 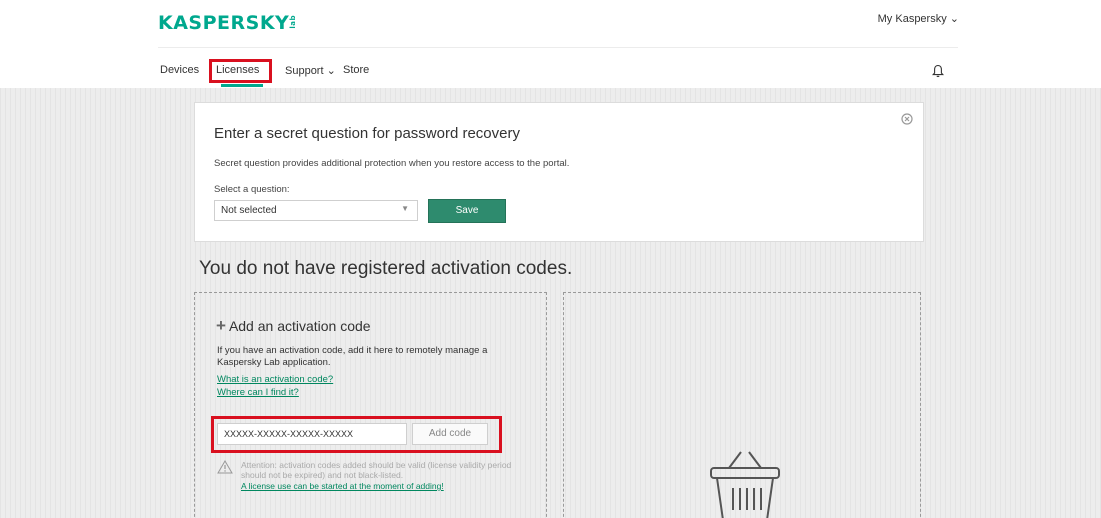 What do you see at coordinates (293, 22) in the screenshot?
I see `logo-suffix: lab` at bounding box center [293, 22].